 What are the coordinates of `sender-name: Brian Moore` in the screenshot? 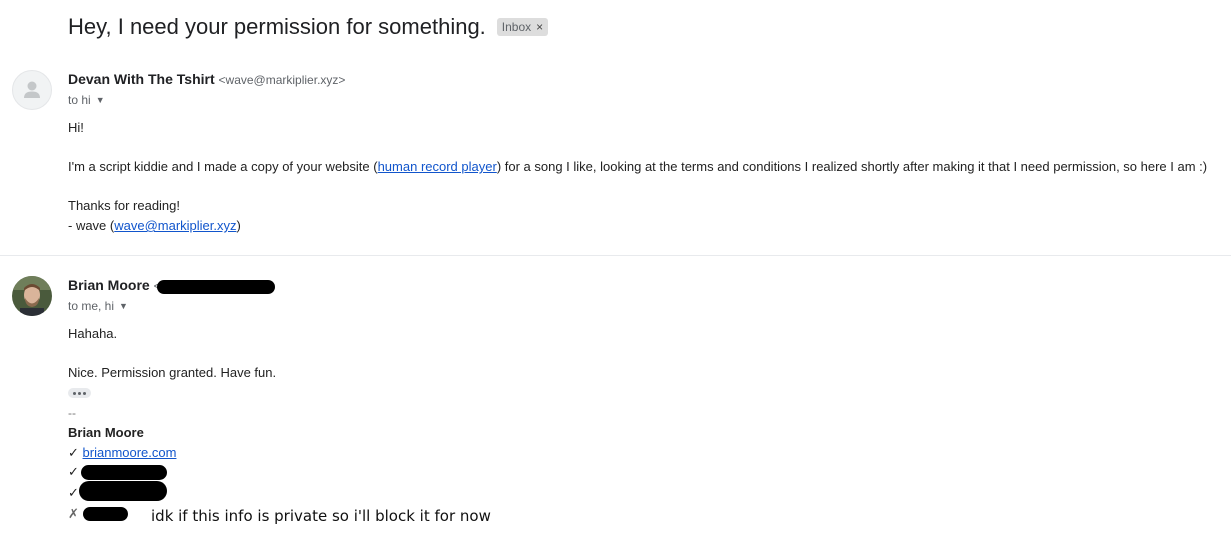 It's located at (109, 285).